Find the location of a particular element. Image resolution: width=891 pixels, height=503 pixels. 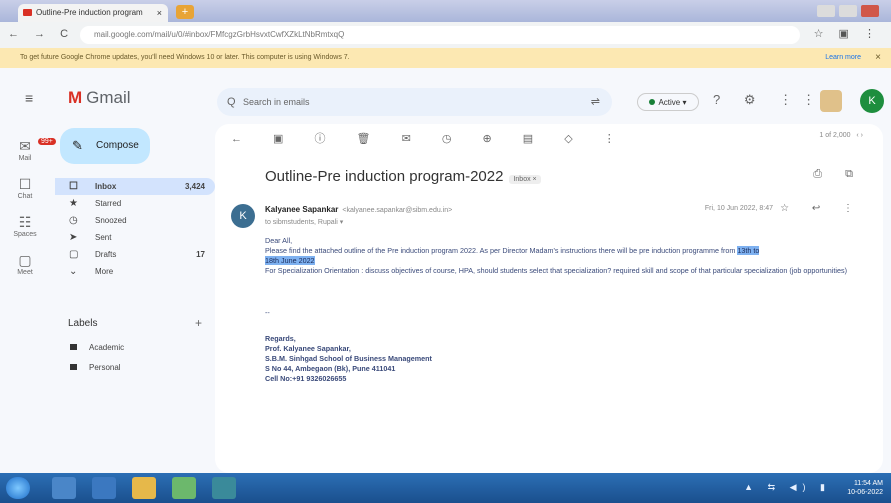

sender-email: <kalyanee.sapankar@sibm.edu.in> is located at coordinates (397, 210).